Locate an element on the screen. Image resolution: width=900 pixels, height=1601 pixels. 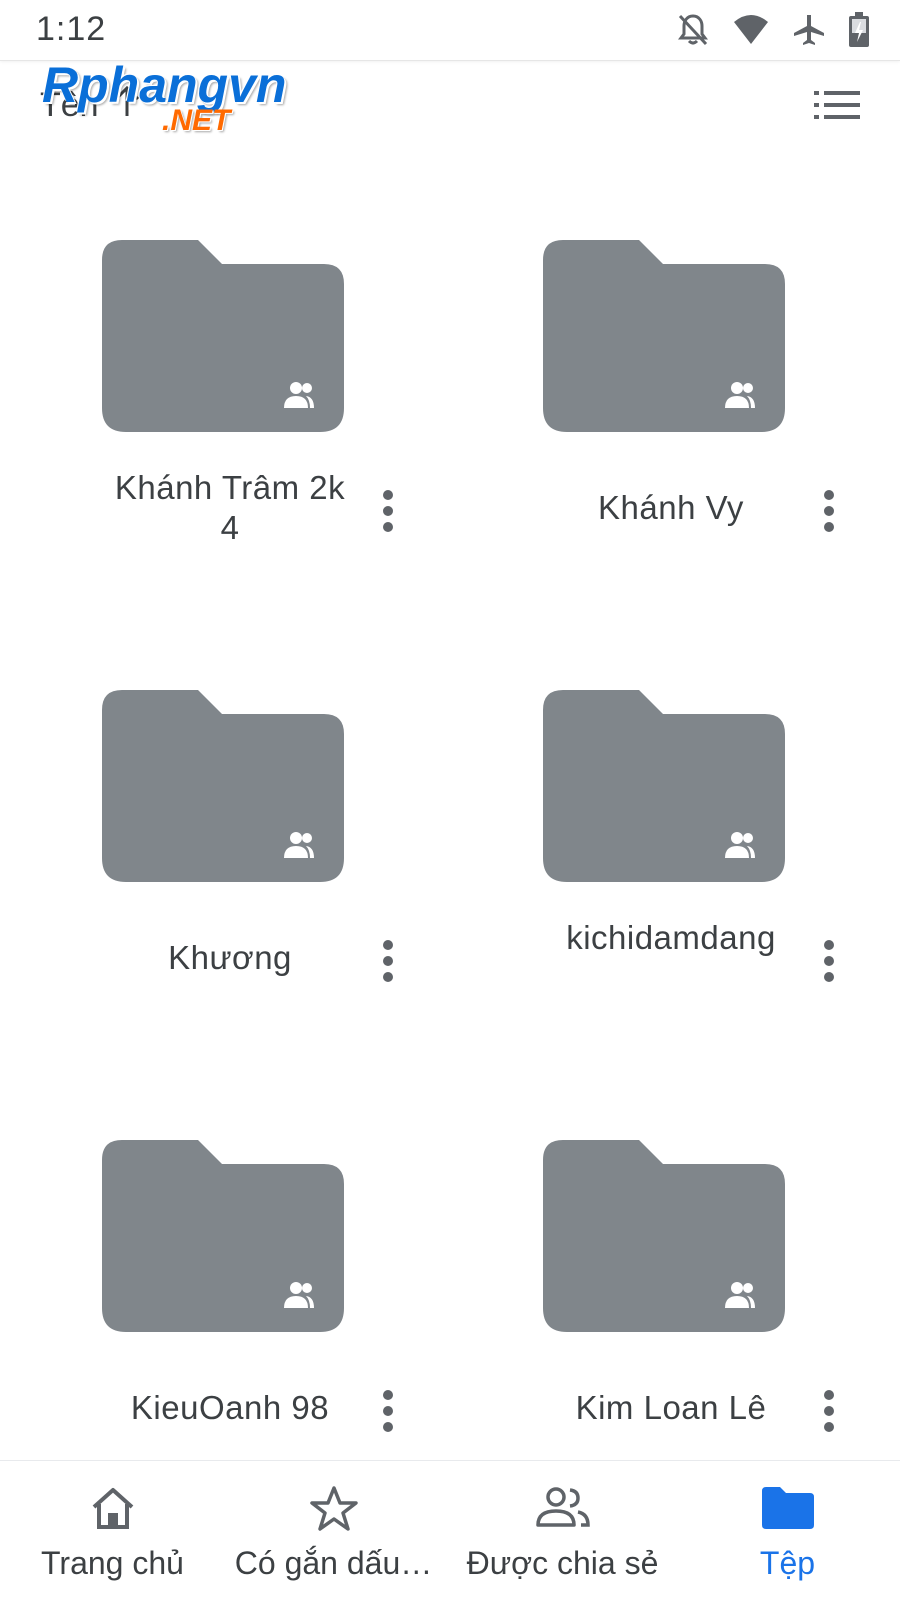
folder-name: Khương is located at coordinates (230, 957).